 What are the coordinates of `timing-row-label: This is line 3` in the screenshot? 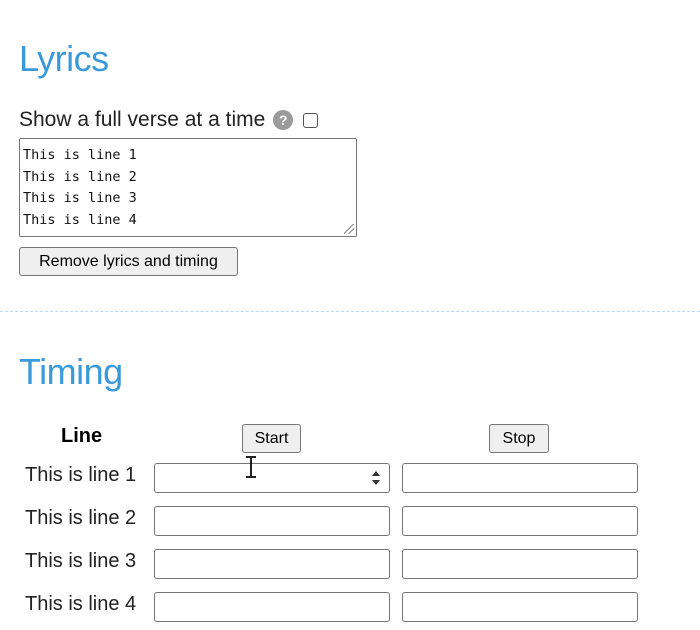 It's located at (81, 561).